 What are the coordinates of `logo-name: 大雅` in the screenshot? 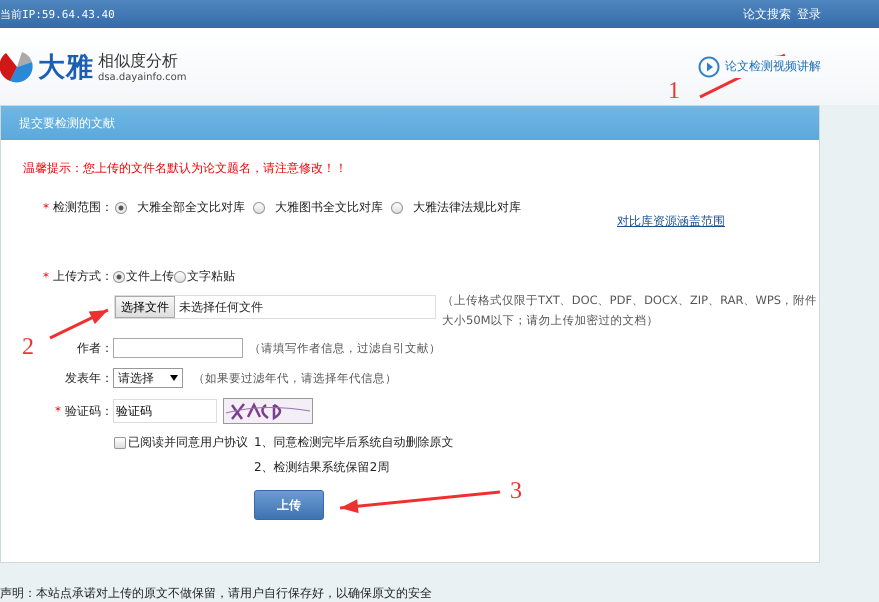 It's located at (66, 67).